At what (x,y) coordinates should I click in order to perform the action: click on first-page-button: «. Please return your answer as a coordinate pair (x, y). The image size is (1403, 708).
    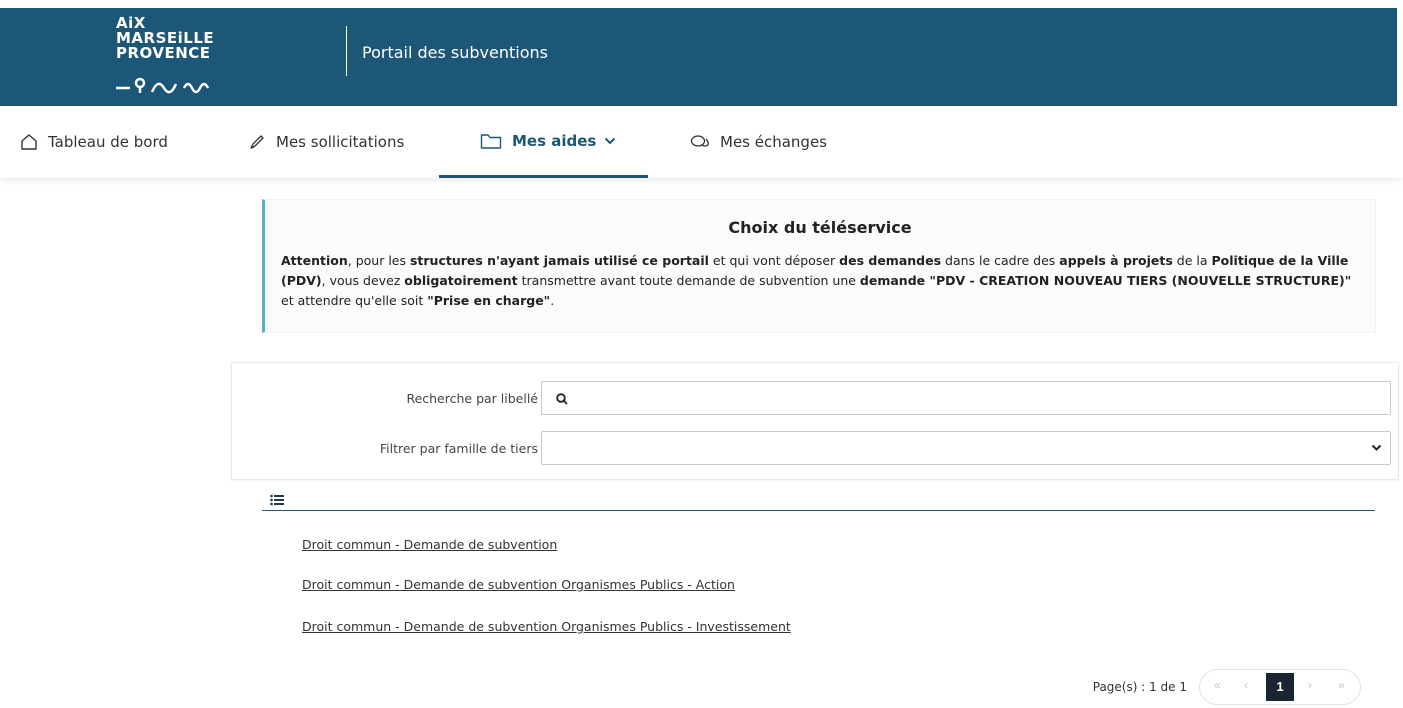
    Looking at the image, I should click on (1217, 685).